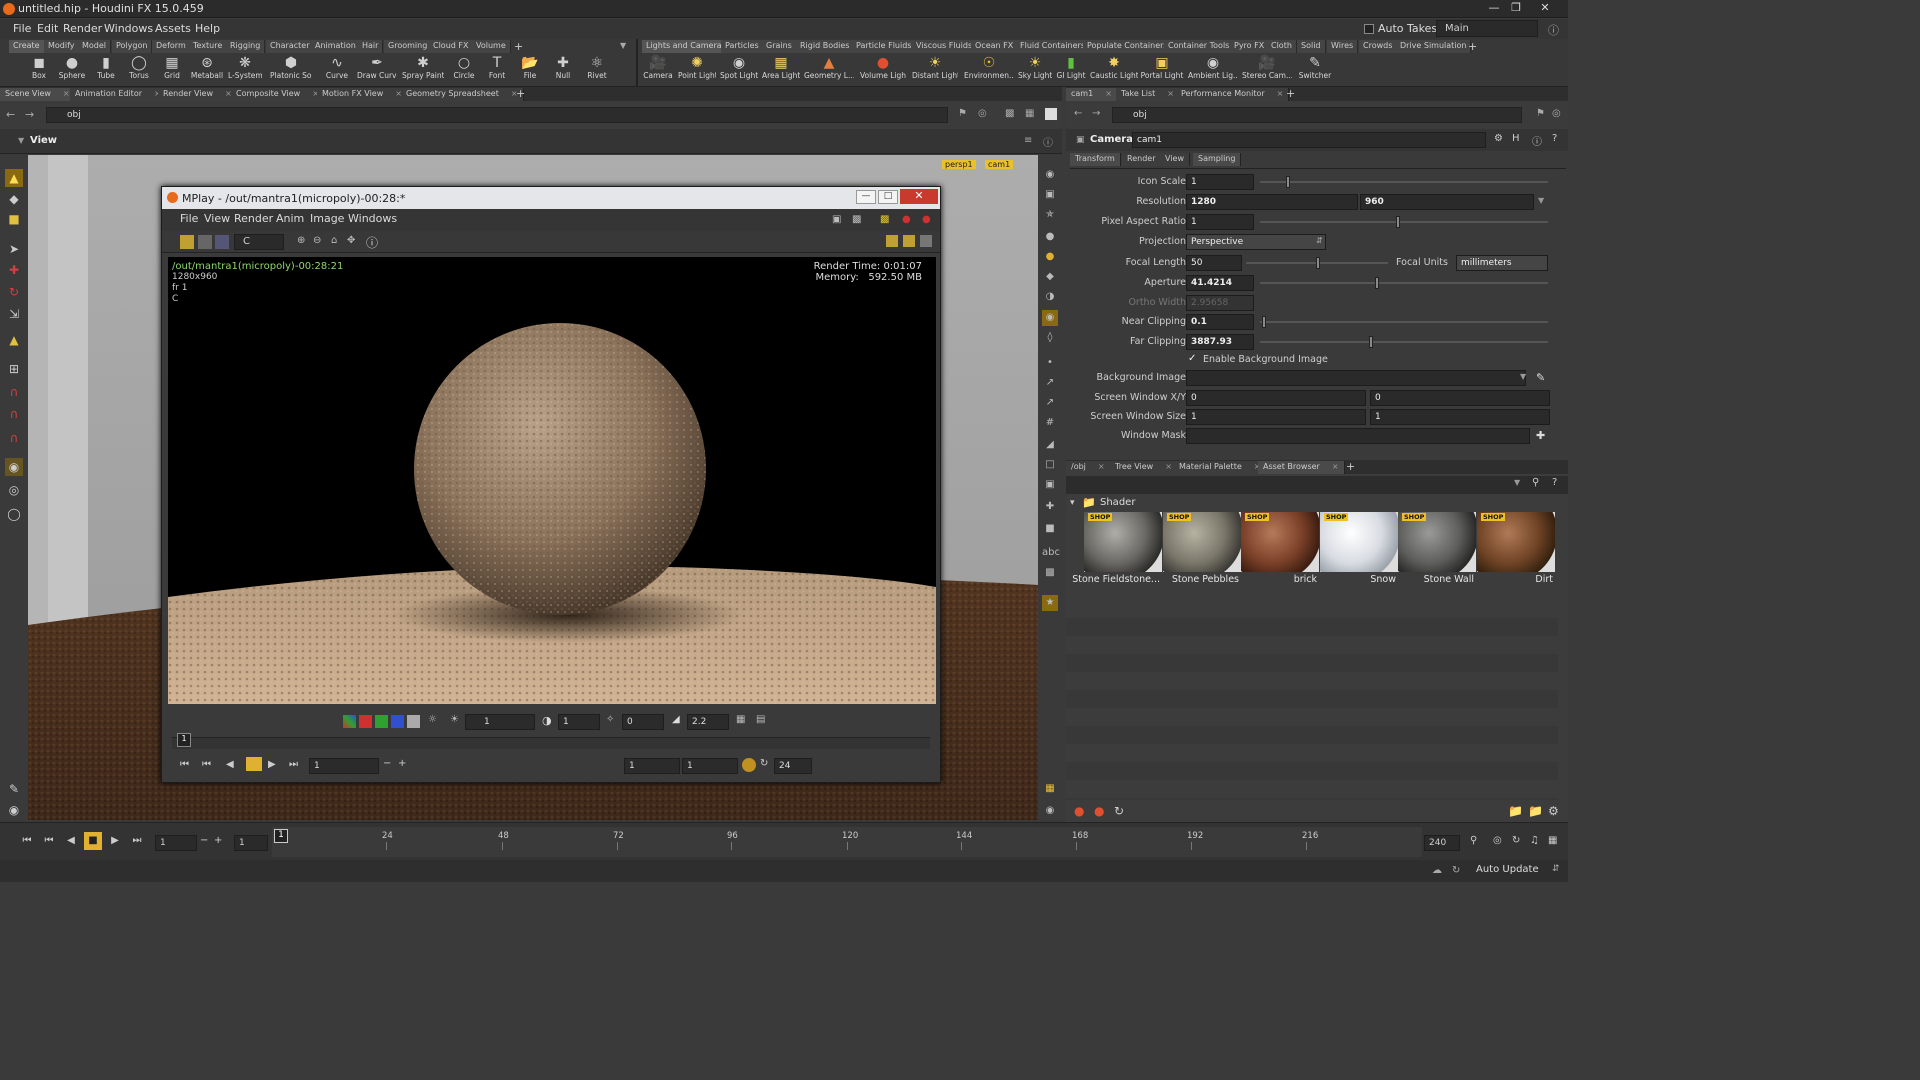 This screenshot has height=1080, width=1920. Describe the element at coordinates (1556, 113) in the screenshot. I see `param-link-icon: ◎` at that location.